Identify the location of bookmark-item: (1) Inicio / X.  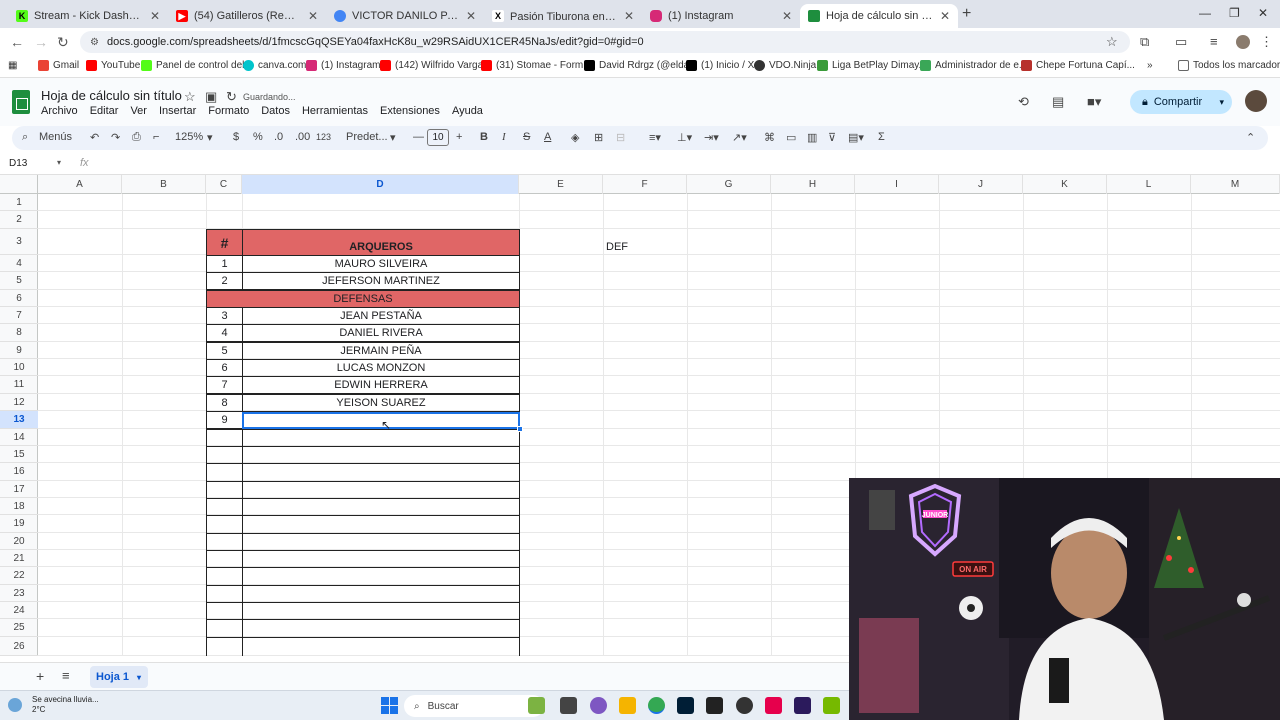
(720, 65).